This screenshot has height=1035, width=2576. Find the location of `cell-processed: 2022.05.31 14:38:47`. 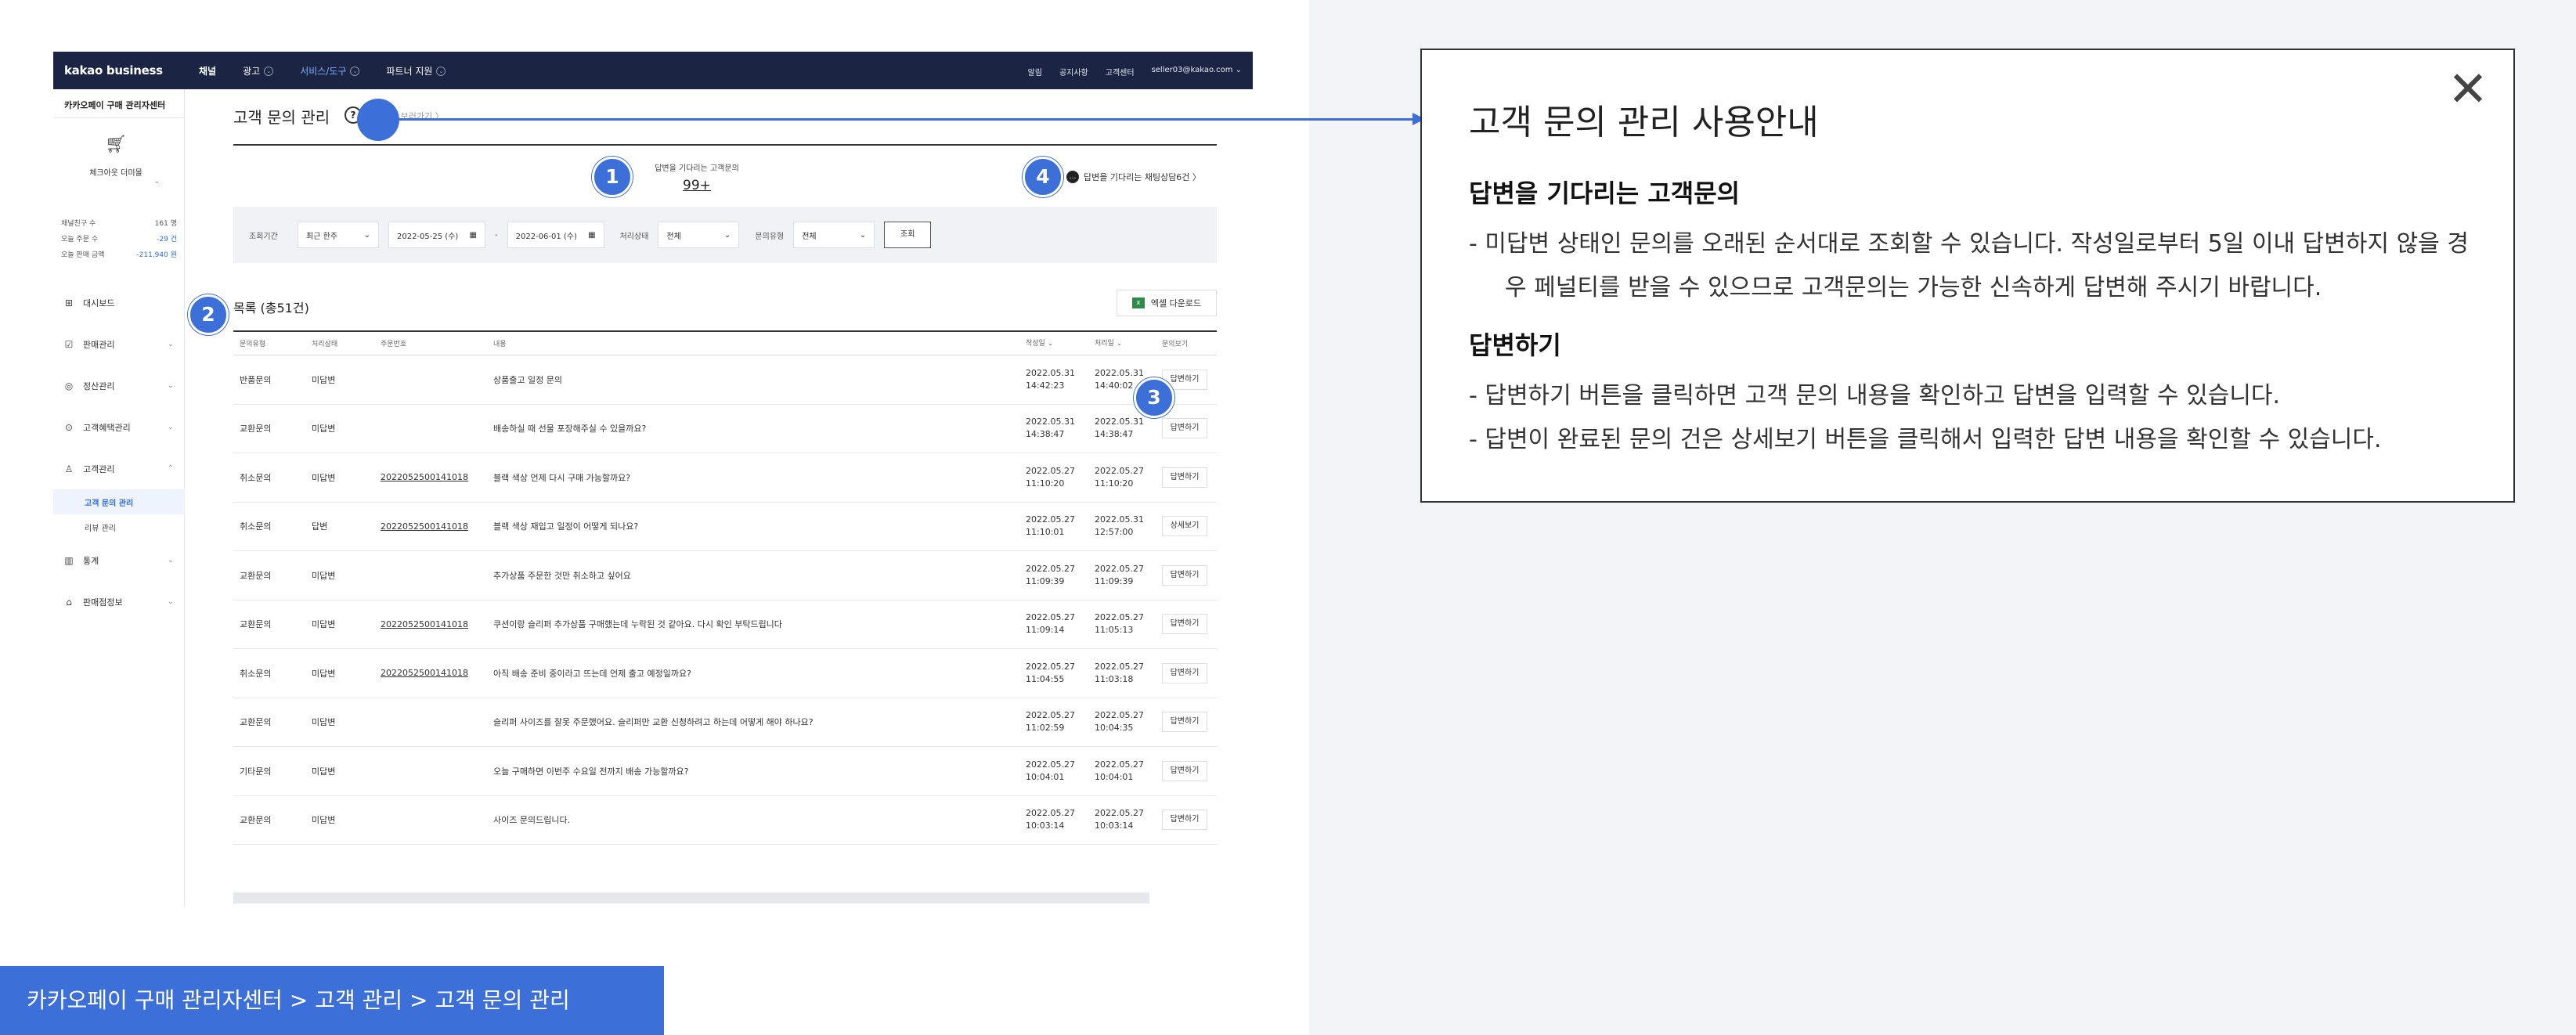

cell-processed: 2022.05.31 14:38:47 is located at coordinates (1119, 429).